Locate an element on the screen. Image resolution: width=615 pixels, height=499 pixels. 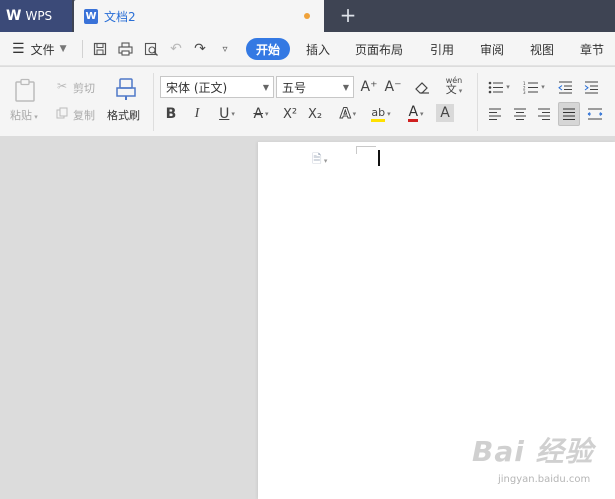
undo-icon: ↶ is located at coordinates (176, 49).